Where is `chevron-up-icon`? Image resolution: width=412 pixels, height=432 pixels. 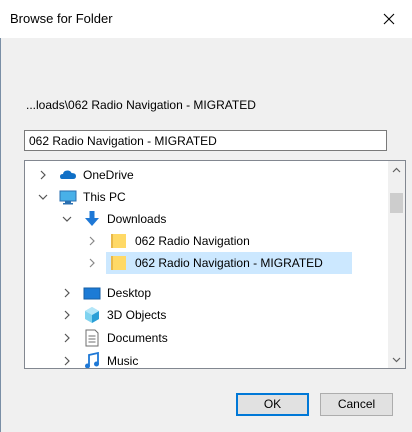
chevron-up-icon is located at coordinates (396, 169).